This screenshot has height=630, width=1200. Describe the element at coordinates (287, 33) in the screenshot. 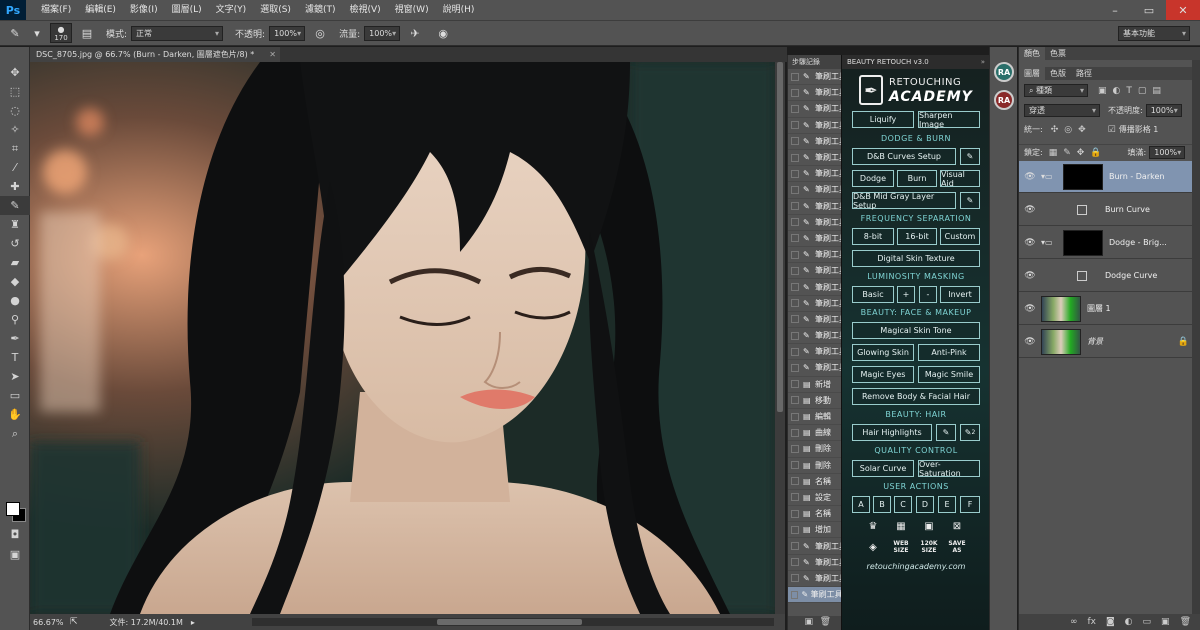

I see `opacity-input: 100%` at that location.